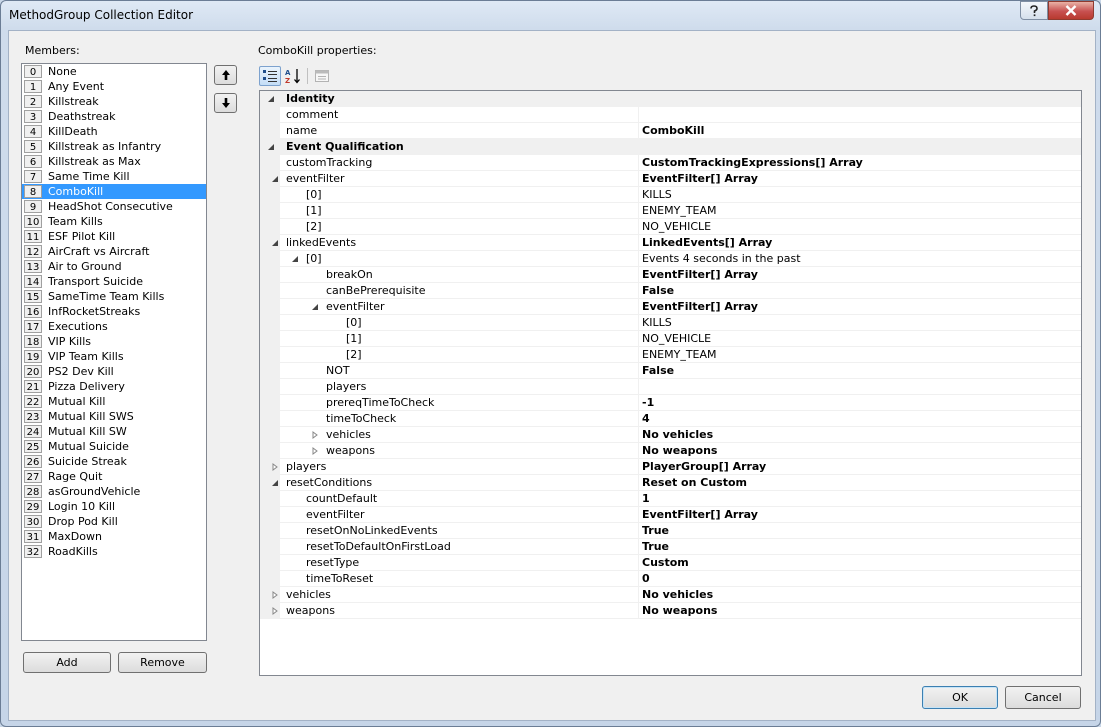  What do you see at coordinates (704, 467) in the screenshot?
I see `property-value: PlayerGroup[] Array` at bounding box center [704, 467].